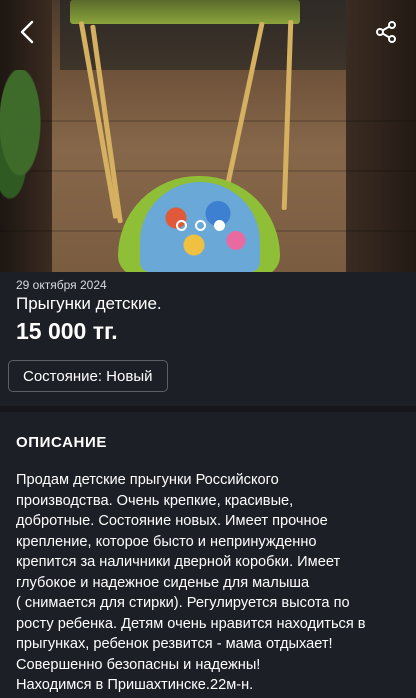  I want to click on listing-title: Прыгунки детские., so click(89, 303).